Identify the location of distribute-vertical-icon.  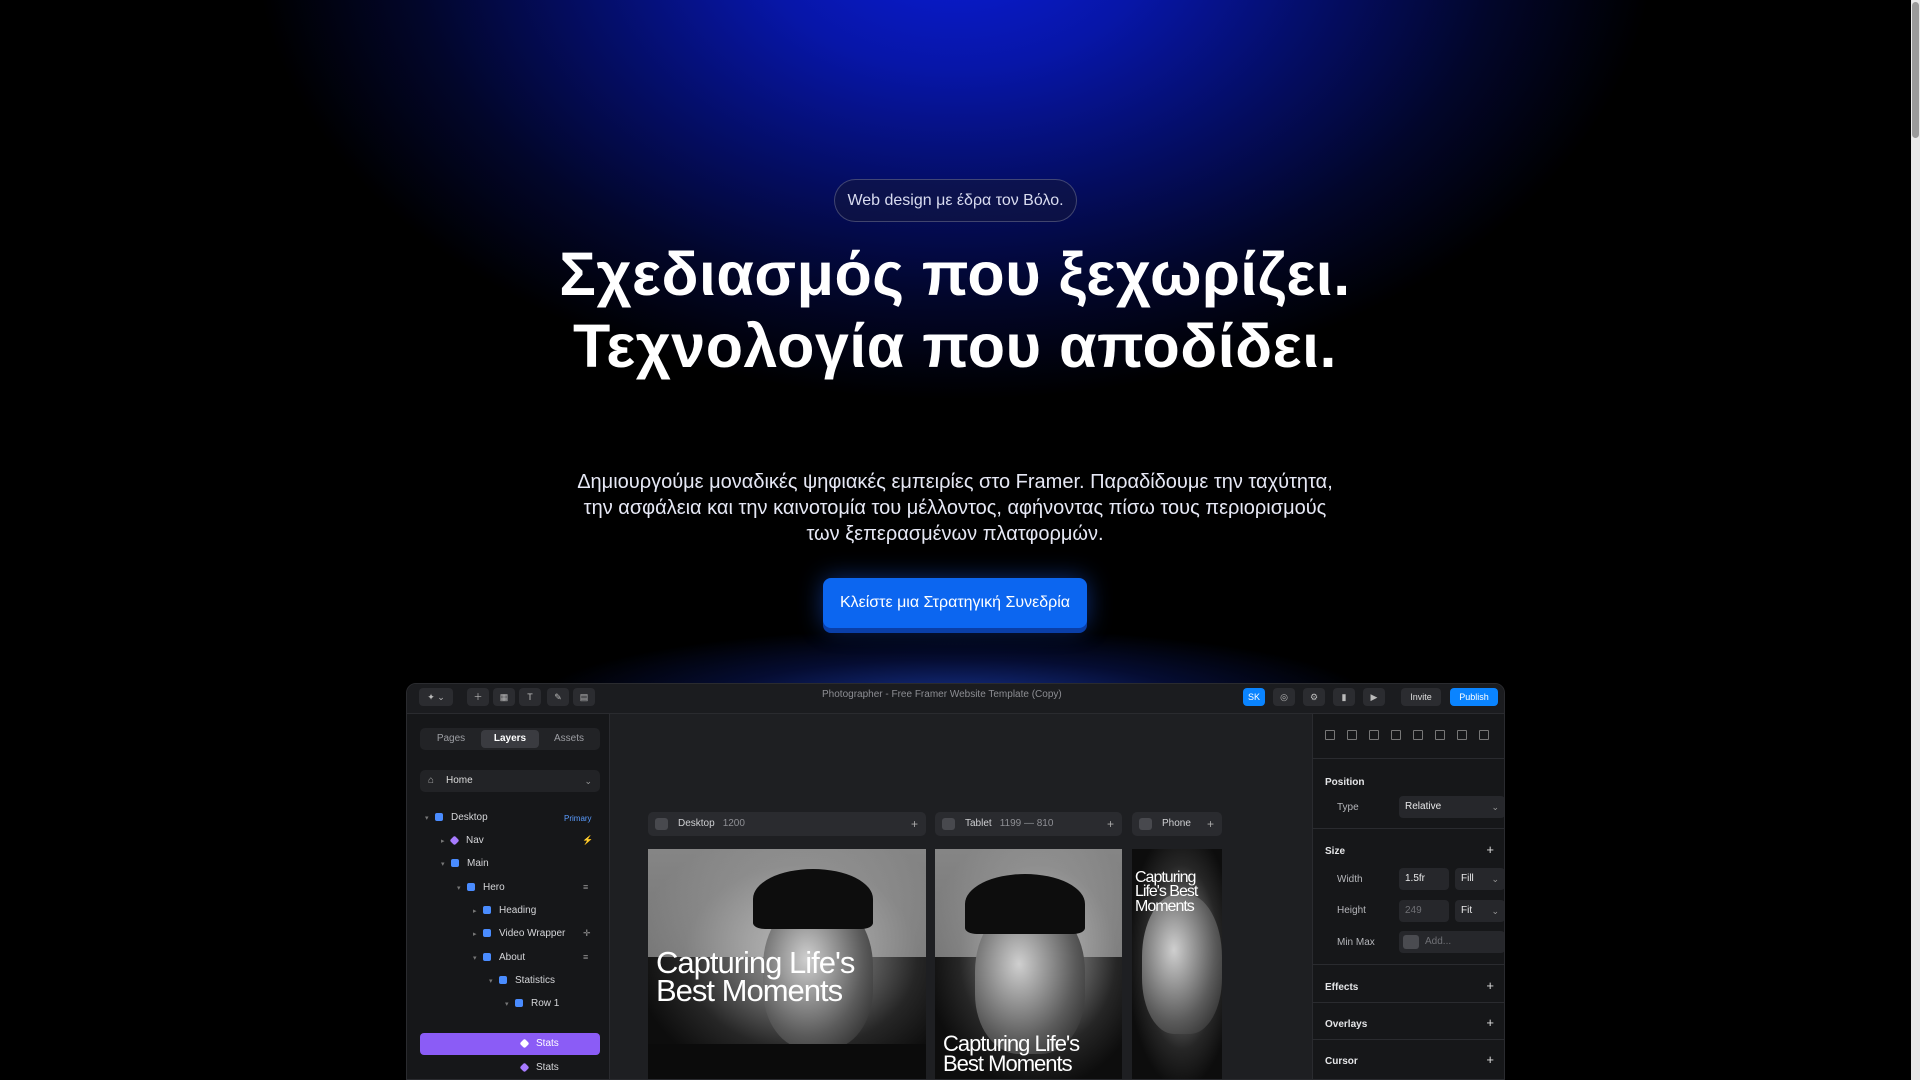
(1484, 735).